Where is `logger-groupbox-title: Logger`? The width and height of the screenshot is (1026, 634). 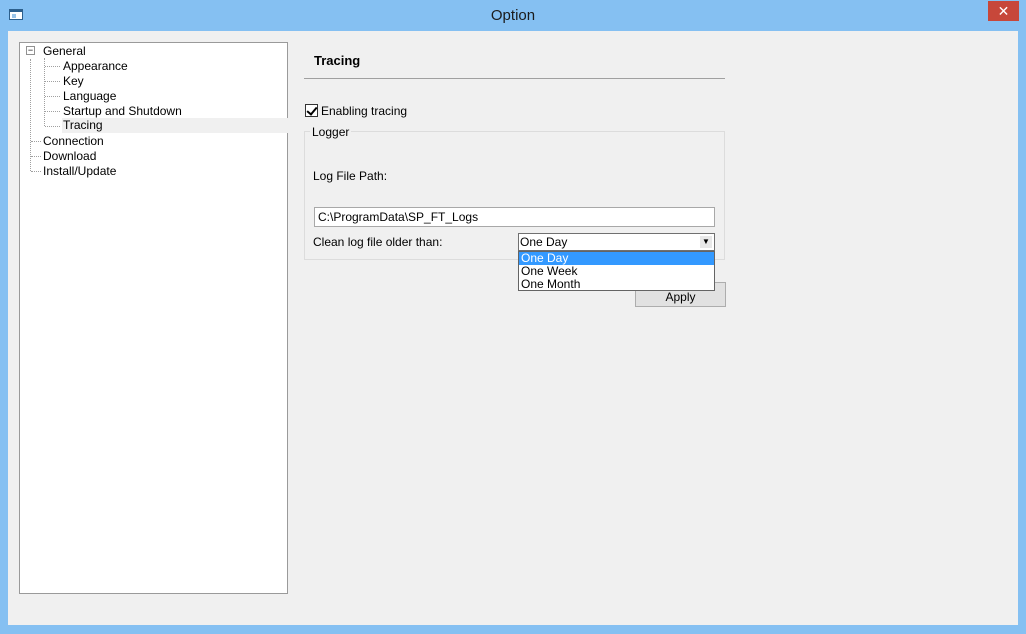
logger-groupbox-title: Logger is located at coordinates (331, 132).